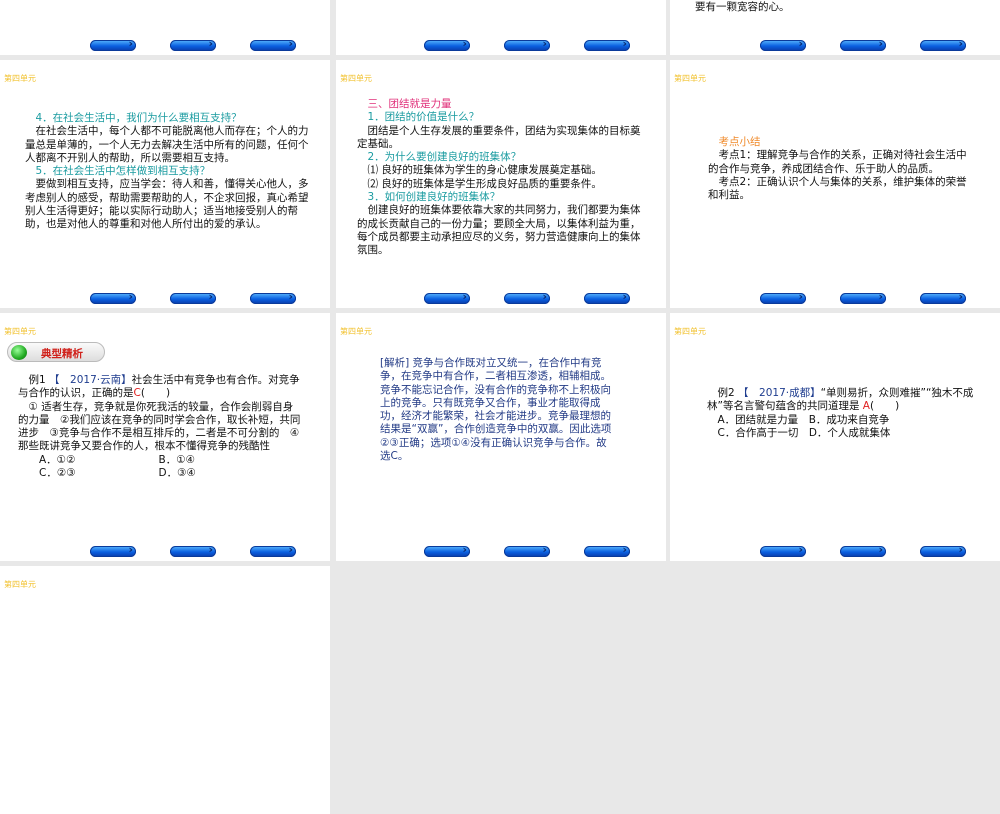 Image resolution: width=1000 pixels, height=814 pixels. What do you see at coordinates (90, 380) in the screenshot?
I see `example-source: 【 2017·云南】` at bounding box center [90, 380].